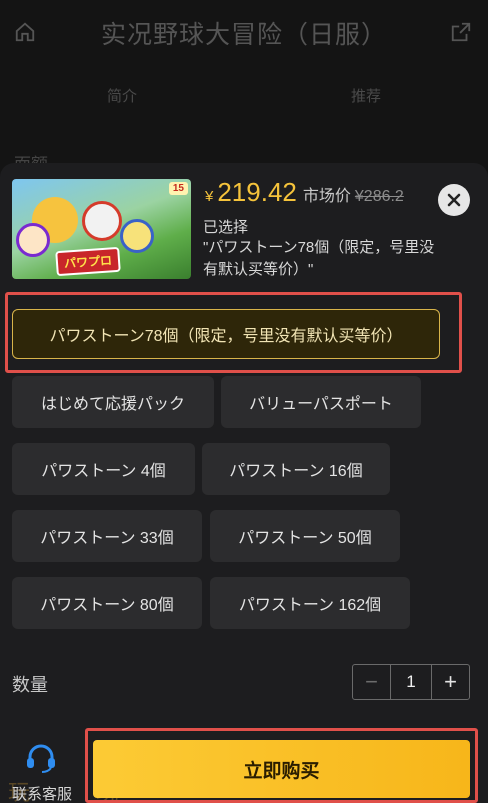 The image size is (488, 803). I want to click on page-header: 实况野球大冒险（日服）, so click(244, 33).